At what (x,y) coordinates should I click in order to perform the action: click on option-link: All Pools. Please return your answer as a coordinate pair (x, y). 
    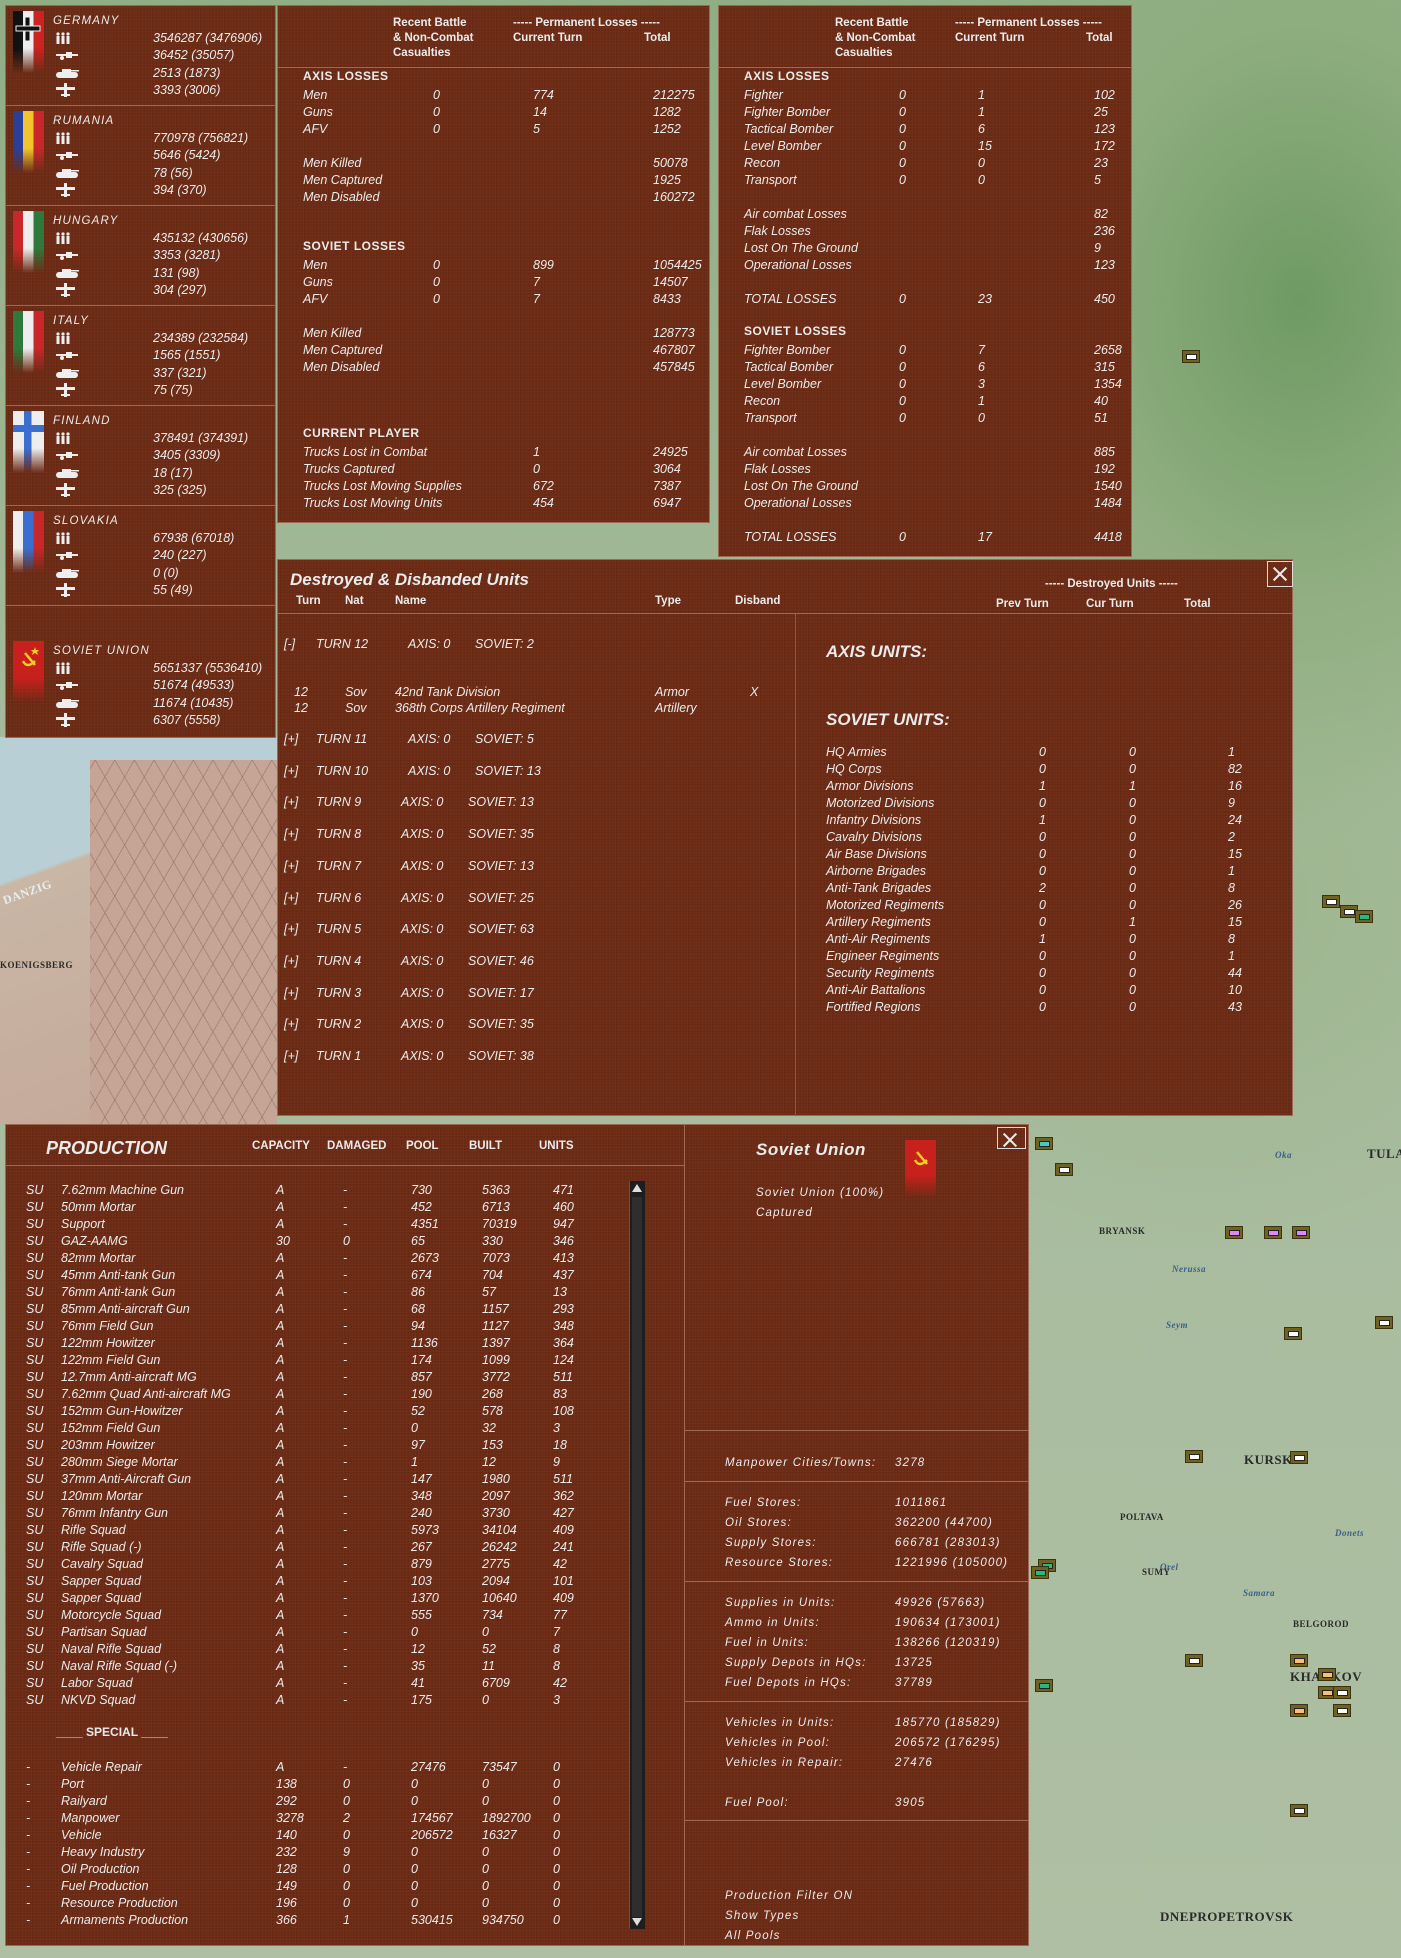
    Looking at the image, I should click on (753, 1936).